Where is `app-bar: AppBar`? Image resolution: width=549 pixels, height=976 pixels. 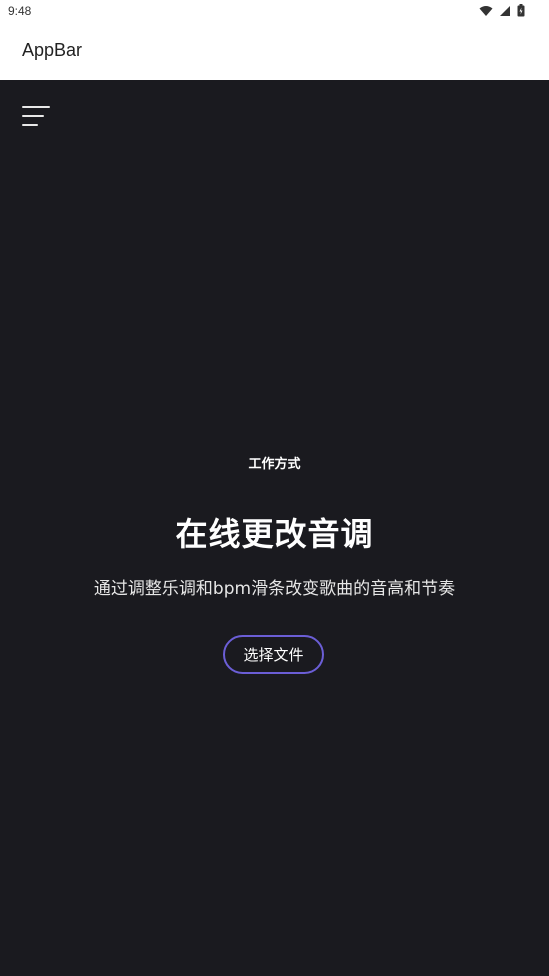
app-bar: AppBar is located at coordinates (274, 52).